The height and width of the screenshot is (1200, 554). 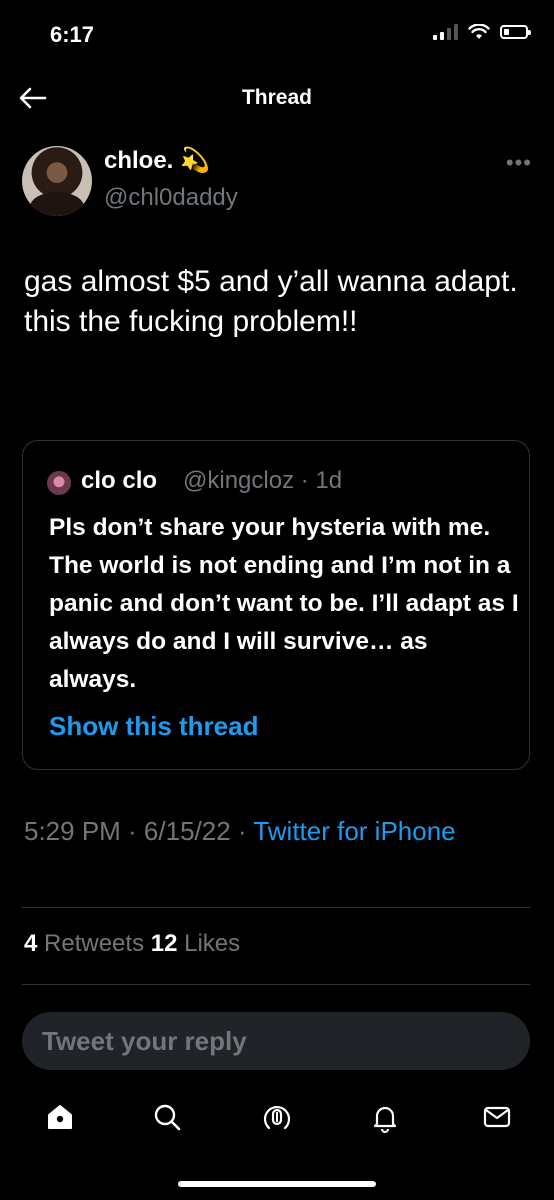 I want to click on more-options-icon: •••, so click(x=519, y=163).